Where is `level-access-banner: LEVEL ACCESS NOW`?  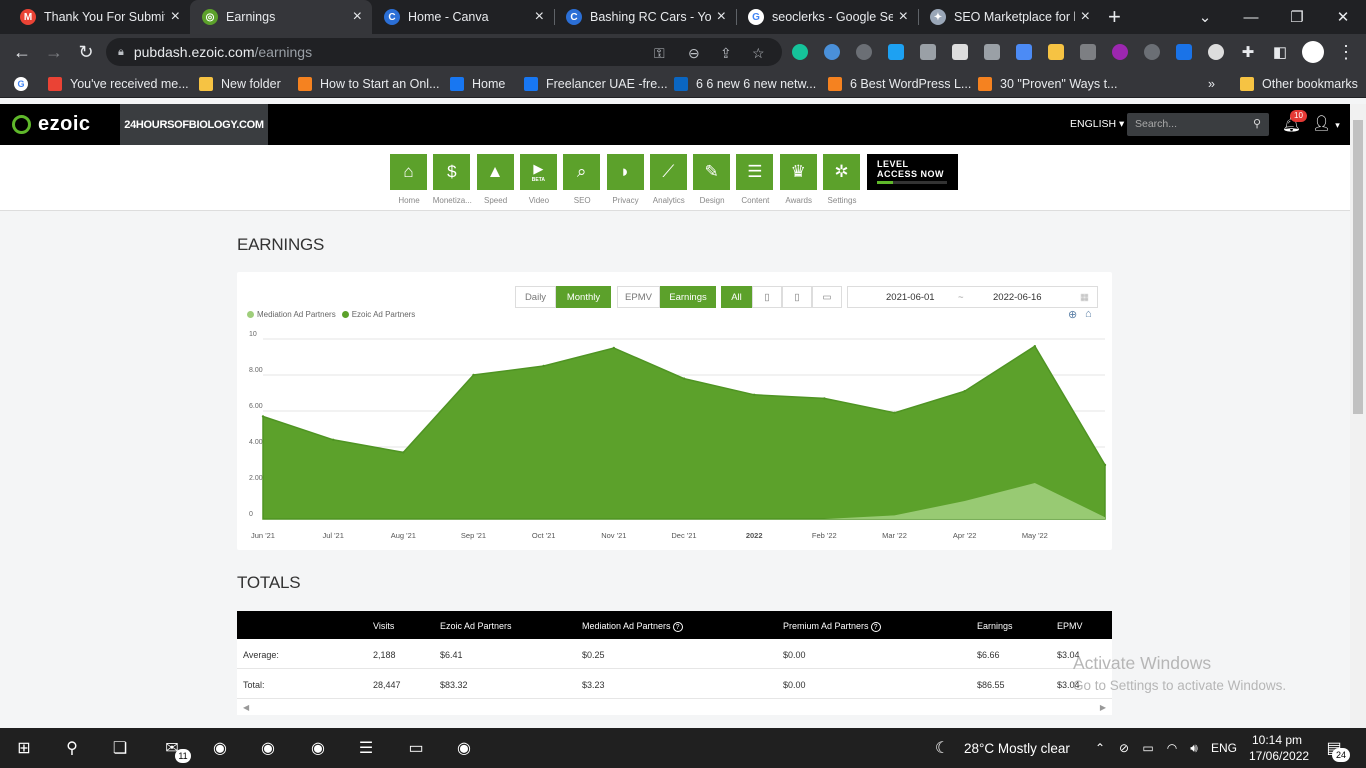
level-access-banner: LEVEL ACCESS NOW is located at coordinates (912, 172).